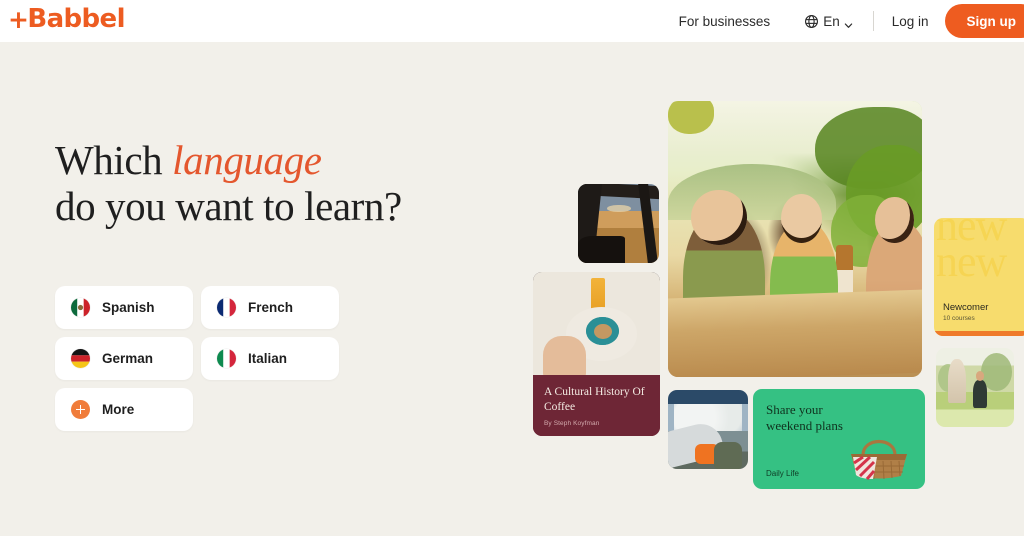  What do you see at coordinates (596, 327) in the screenshot?
I see `coffee-table-photo` at bounding box center [596, 327].